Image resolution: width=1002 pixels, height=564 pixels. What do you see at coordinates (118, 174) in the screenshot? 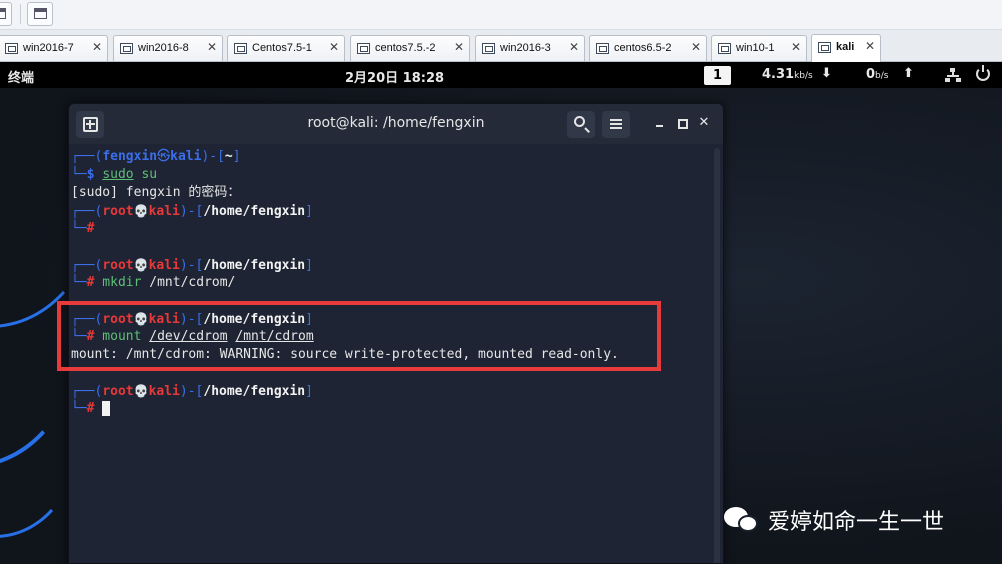
I see `command-name: sudo` at bounding box center [118, 174].